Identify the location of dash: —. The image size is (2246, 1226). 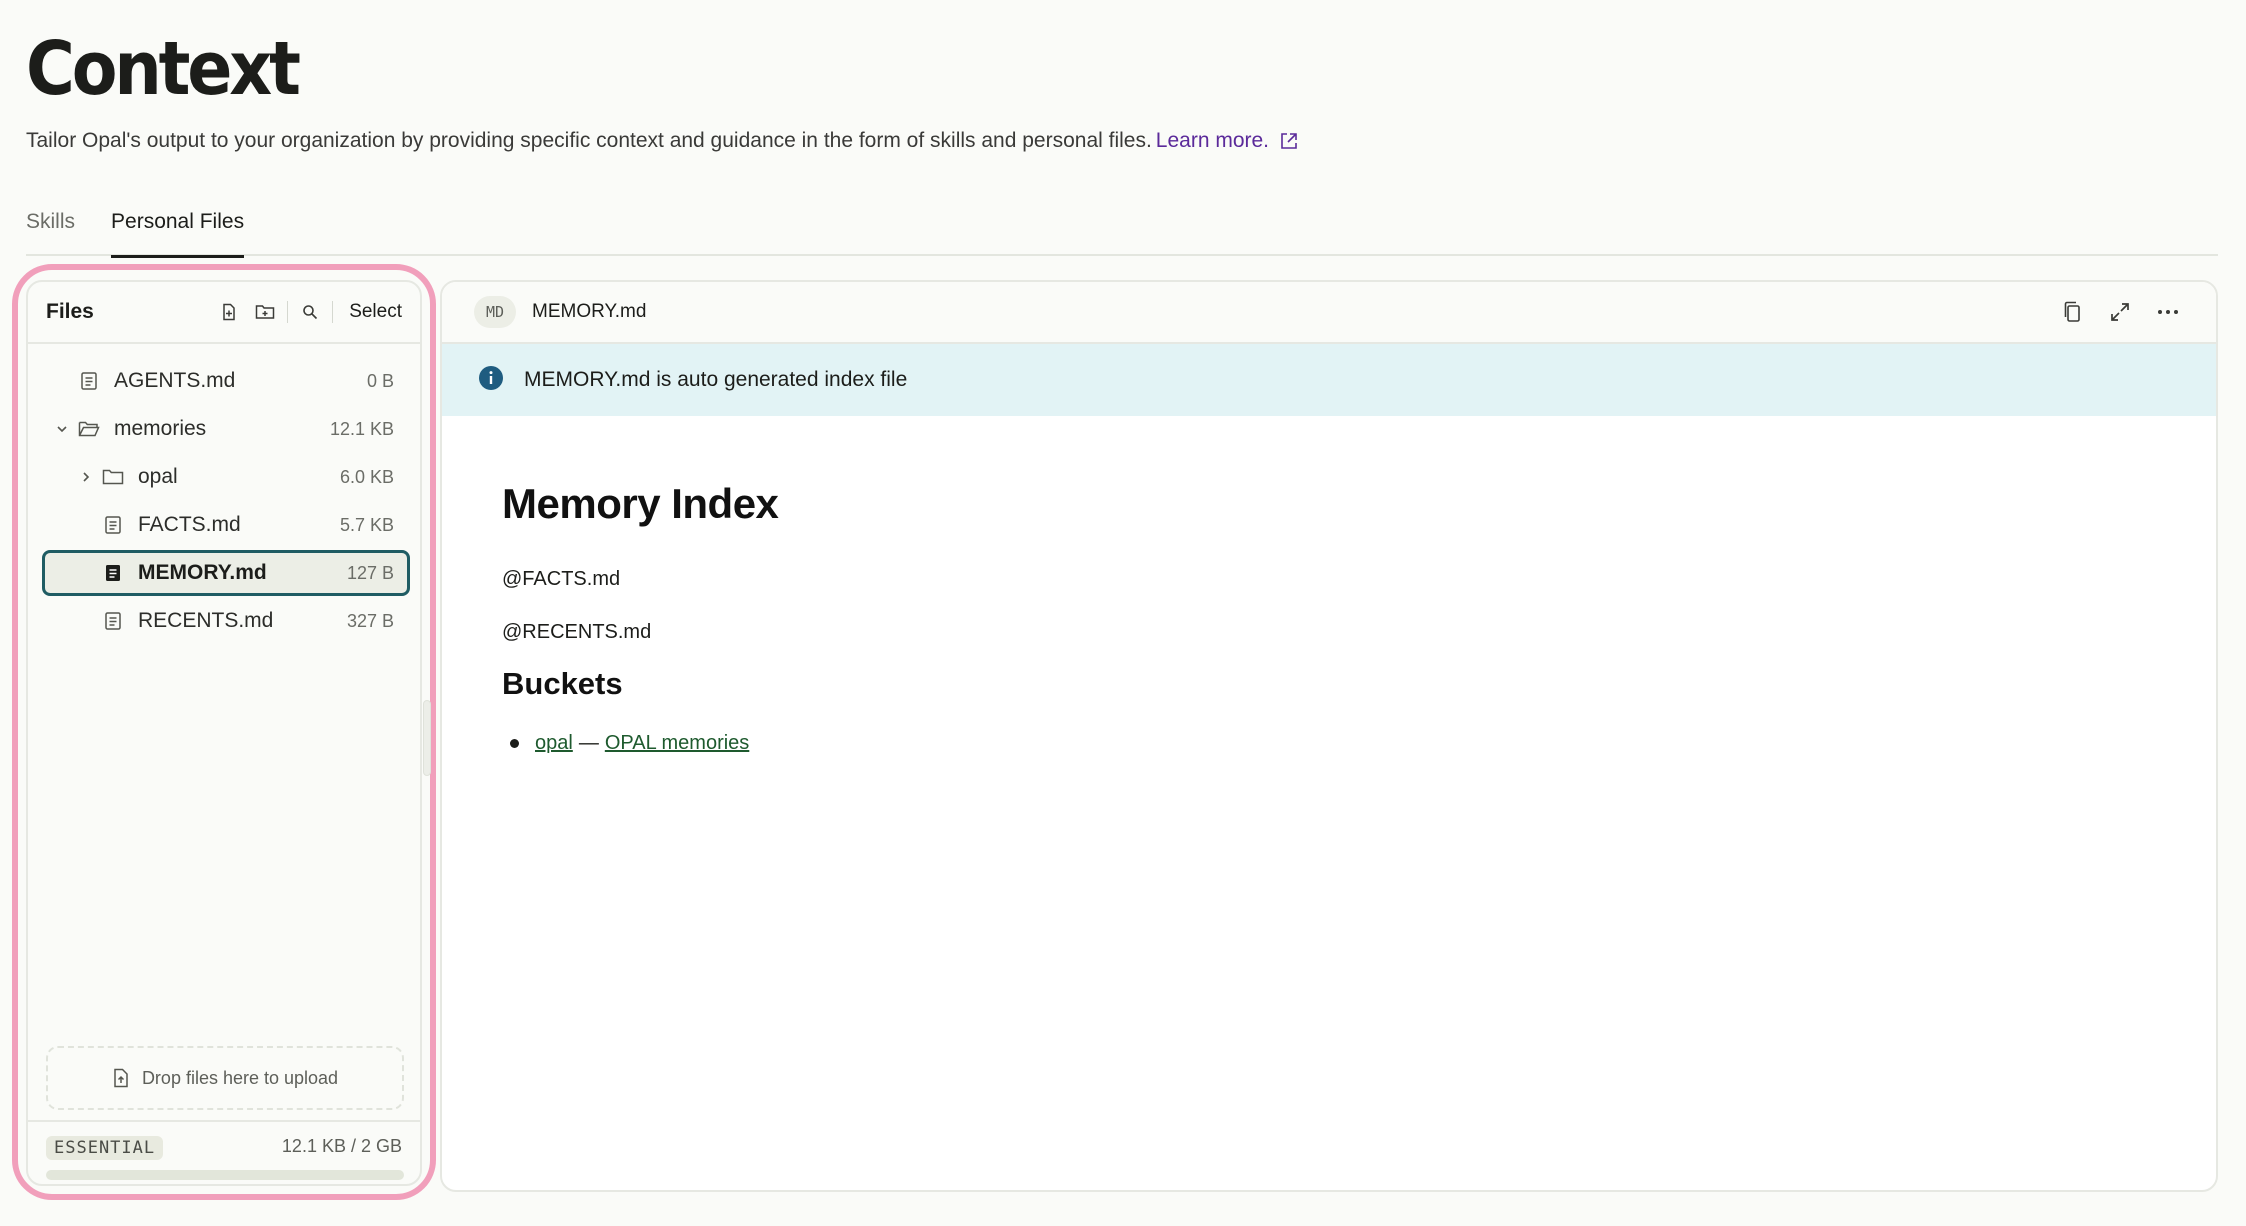
(588, 743).